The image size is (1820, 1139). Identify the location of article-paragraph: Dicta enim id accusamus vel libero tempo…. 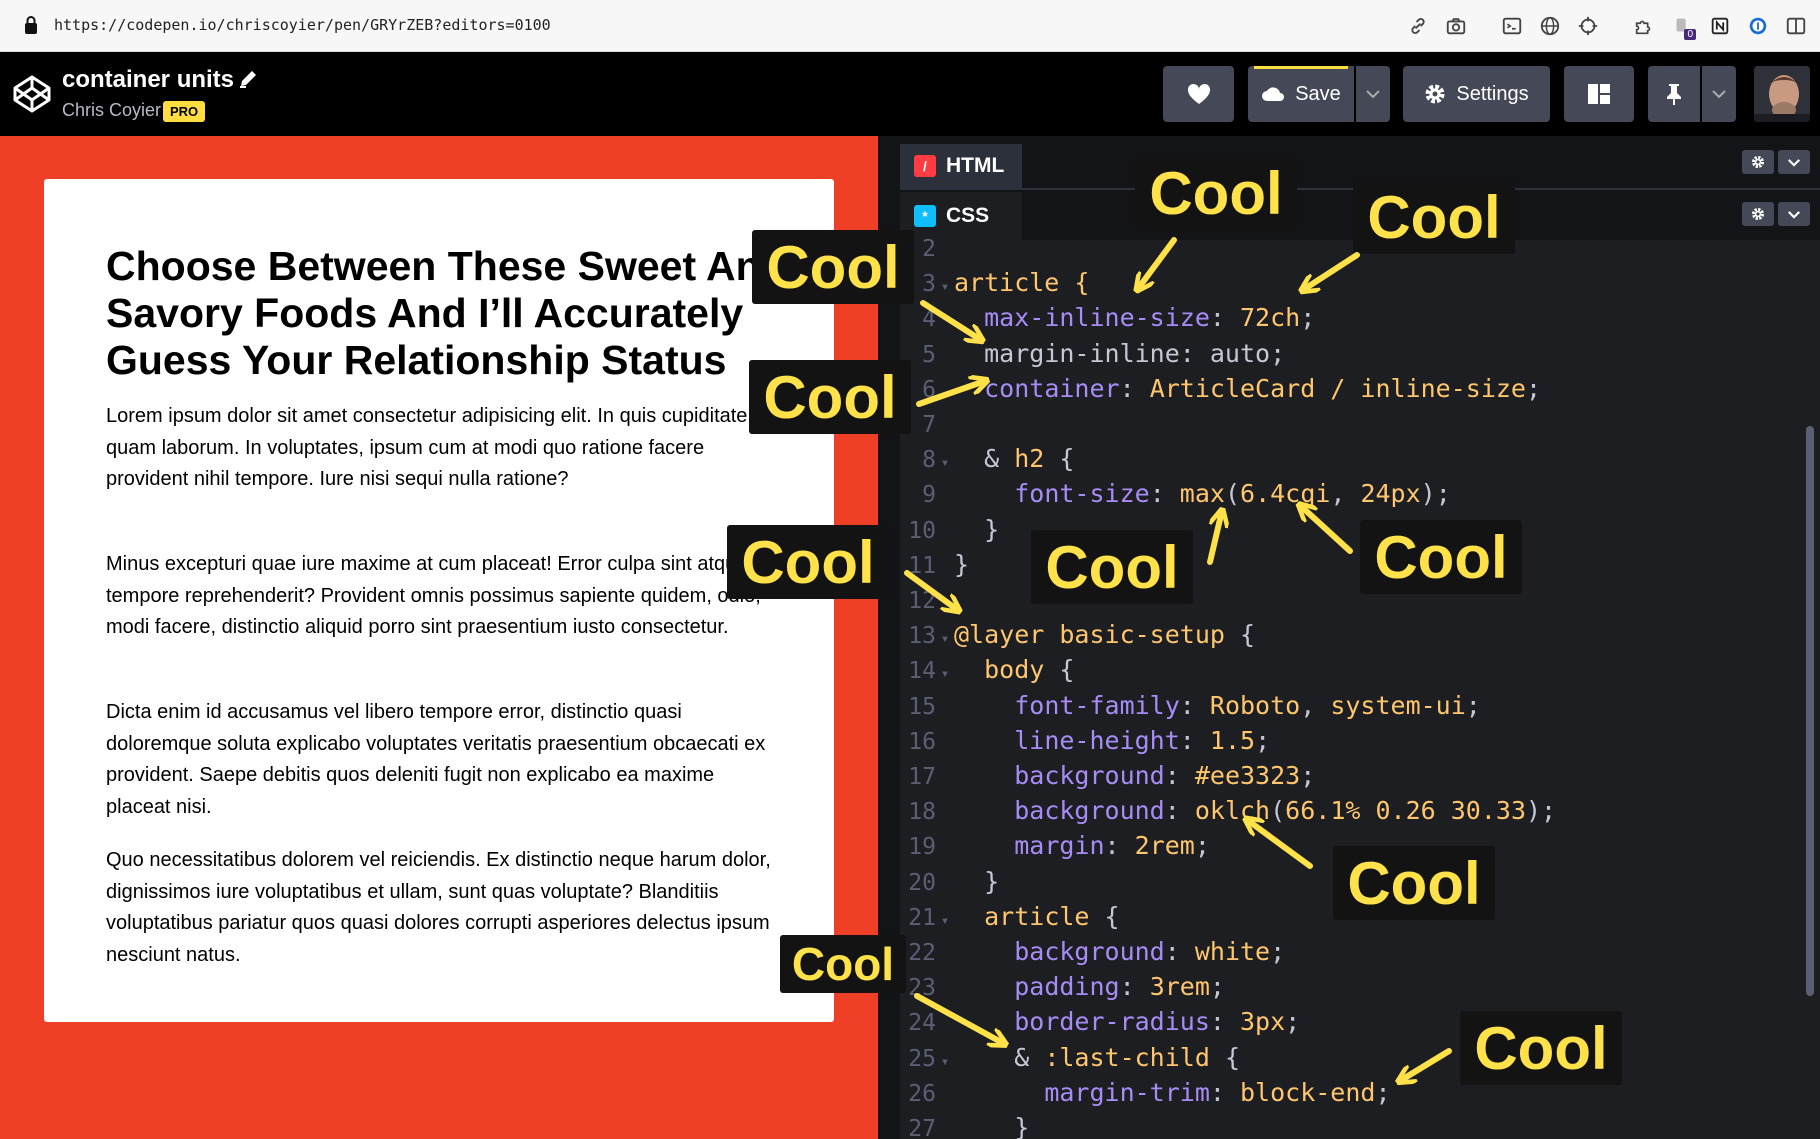
(436, 759).